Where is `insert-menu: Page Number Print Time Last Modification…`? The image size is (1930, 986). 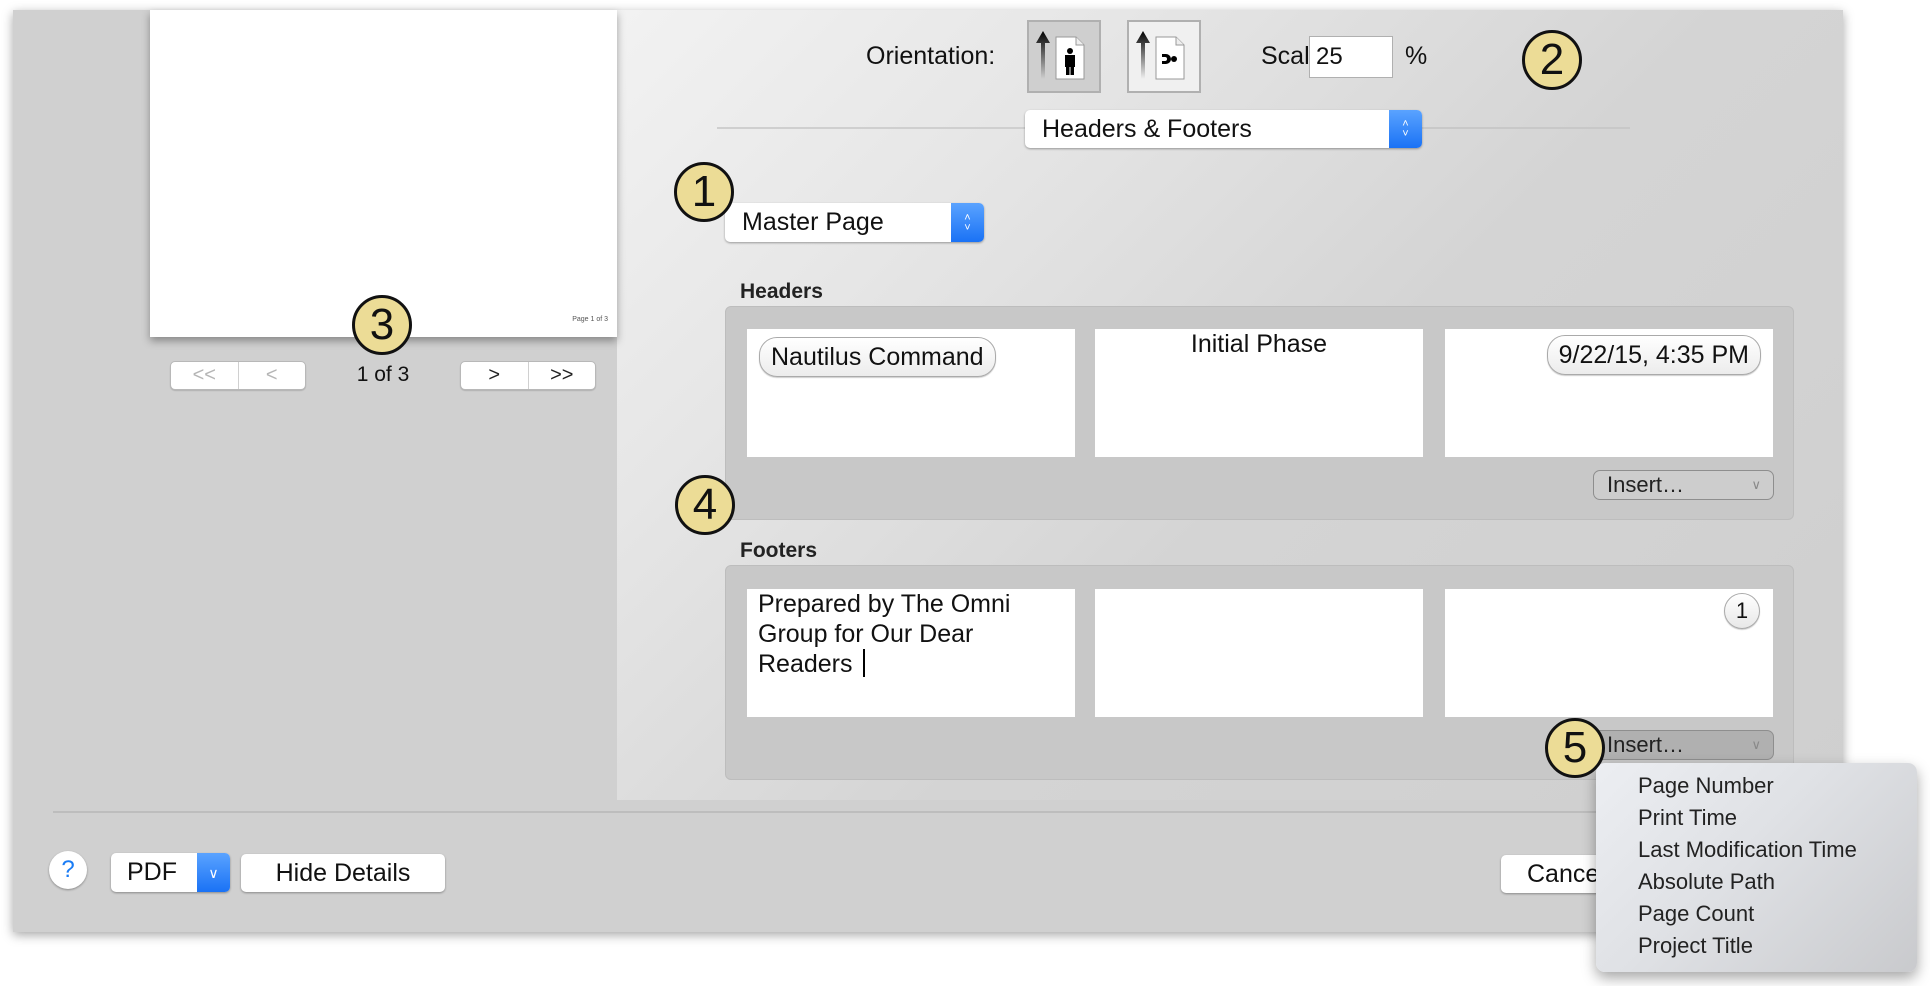
insert-menu: Page Number Print Time Last Modification… is located at coordinates (1756, 867).